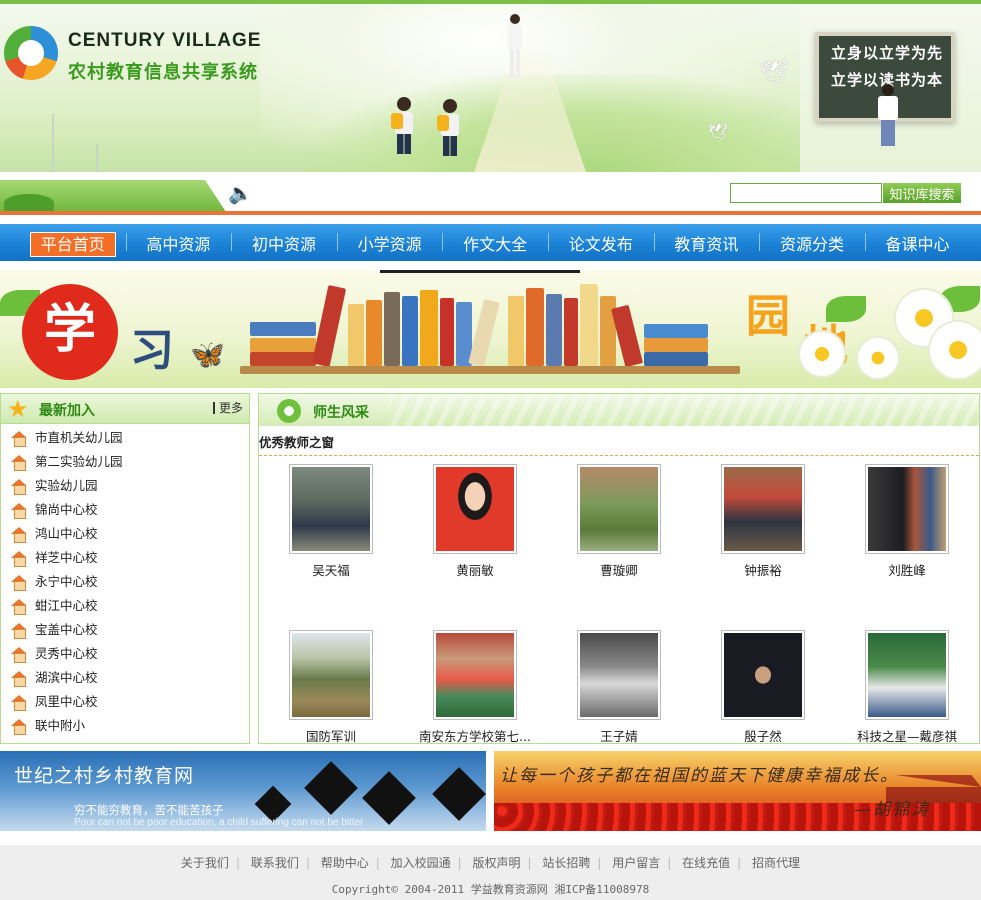 This screenshot has height=900, width=981. I want to click on panel-title: 最新加入, so click(67, 411).